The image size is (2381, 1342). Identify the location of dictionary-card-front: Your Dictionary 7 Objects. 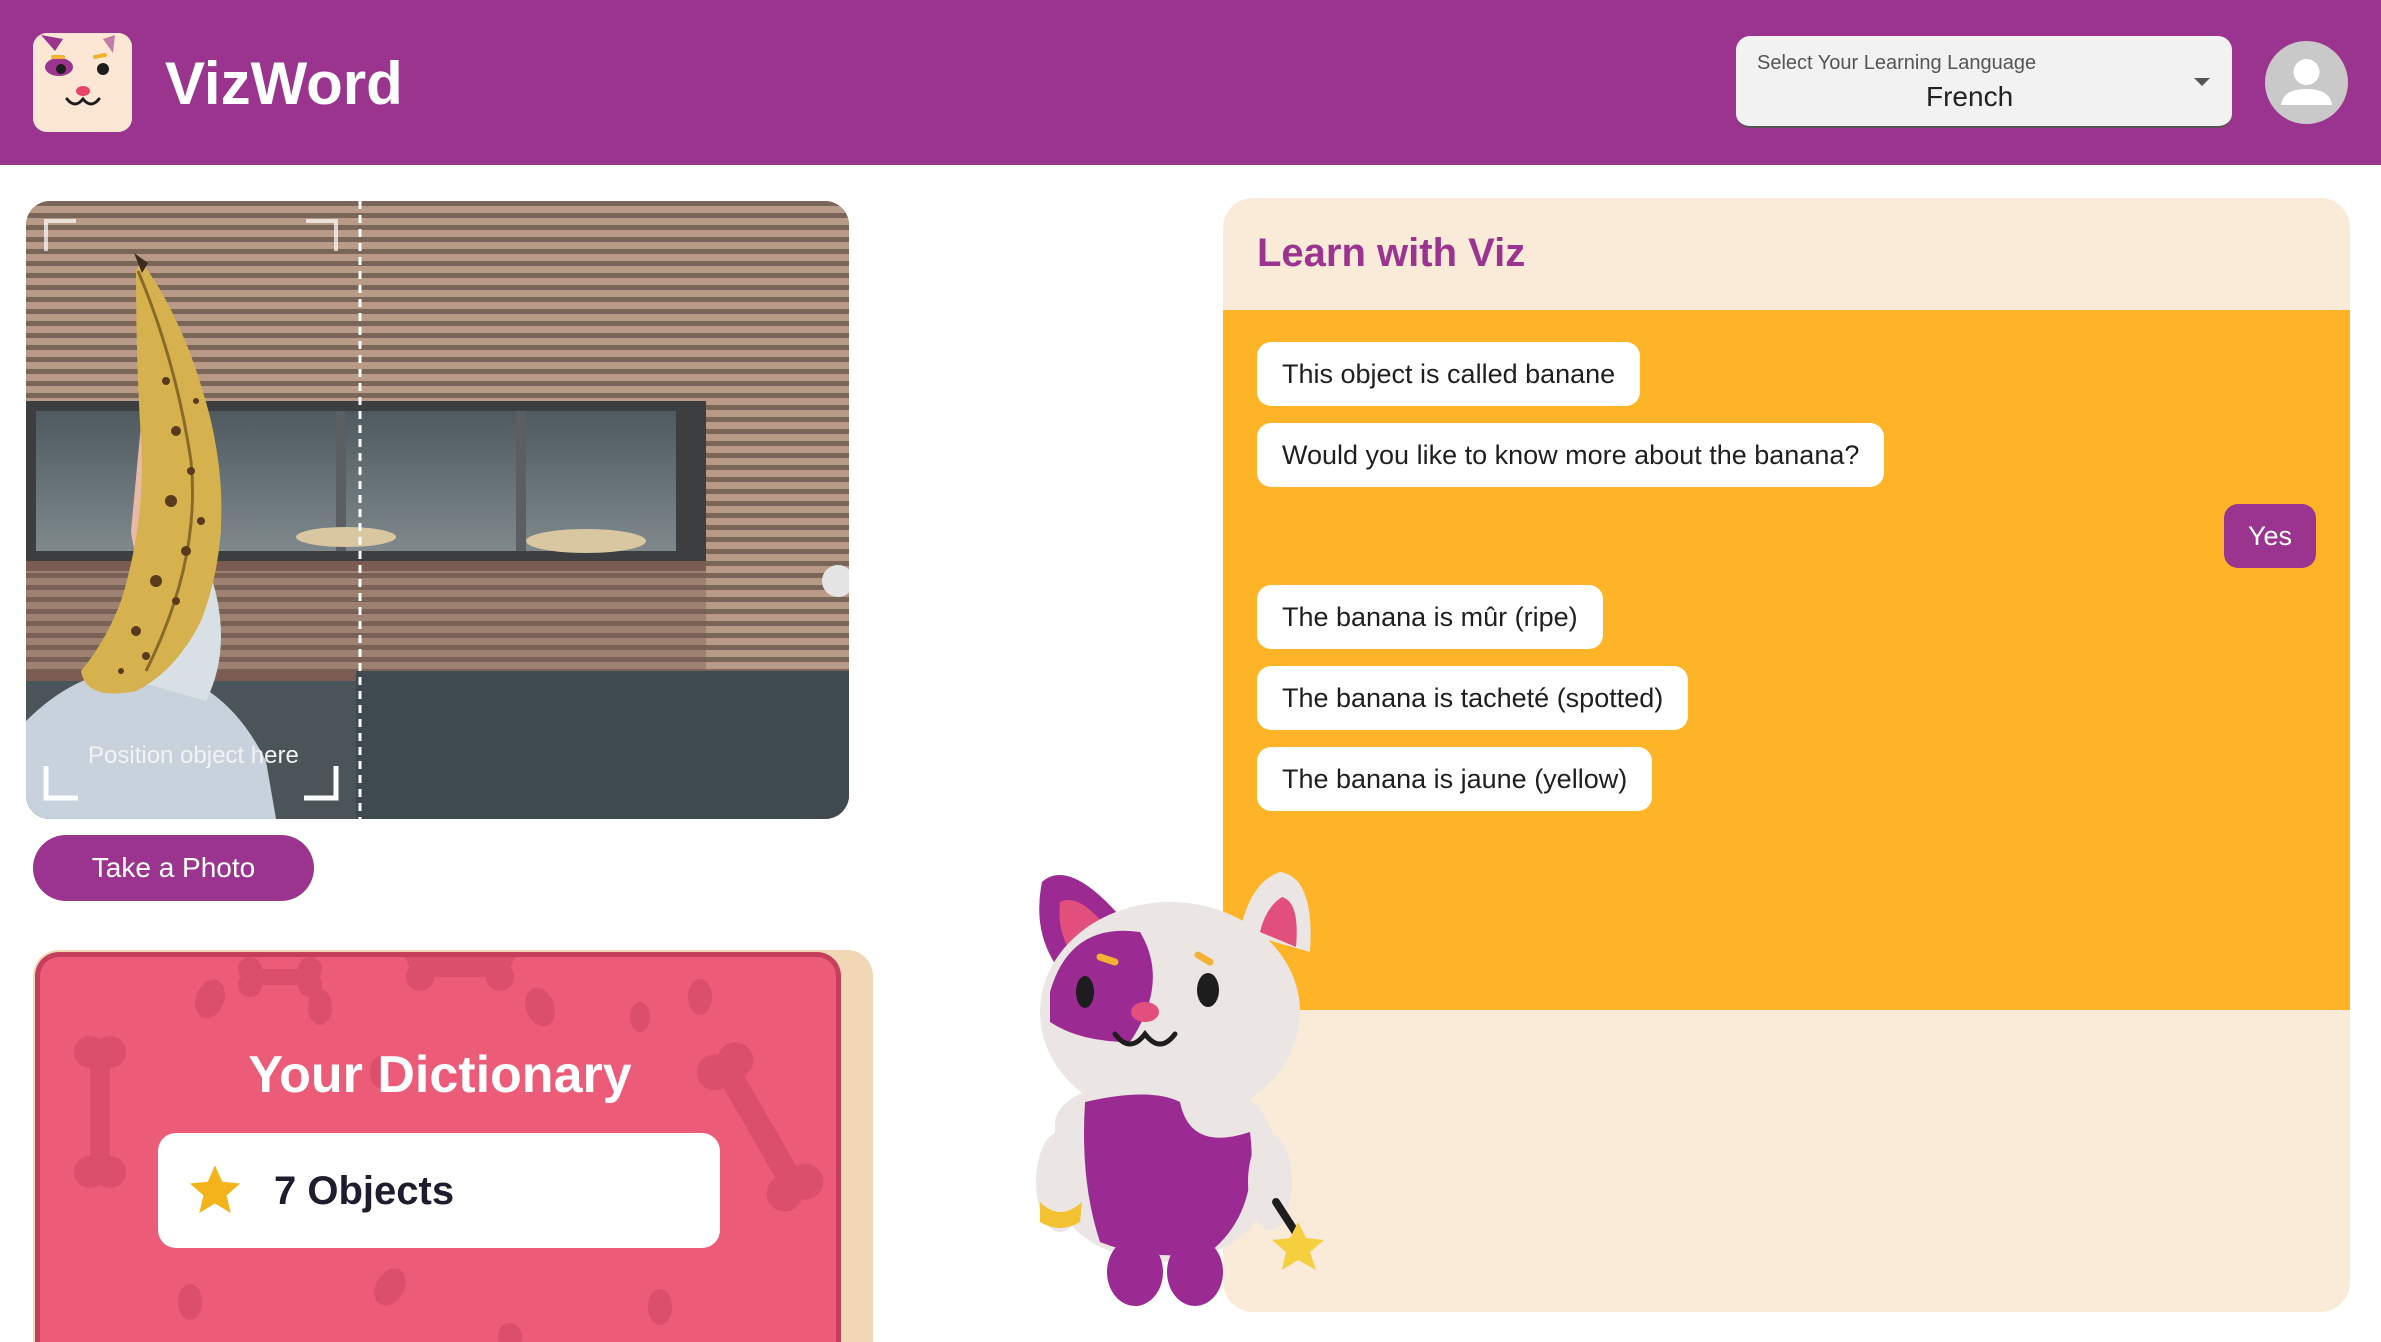
(438, 1147).